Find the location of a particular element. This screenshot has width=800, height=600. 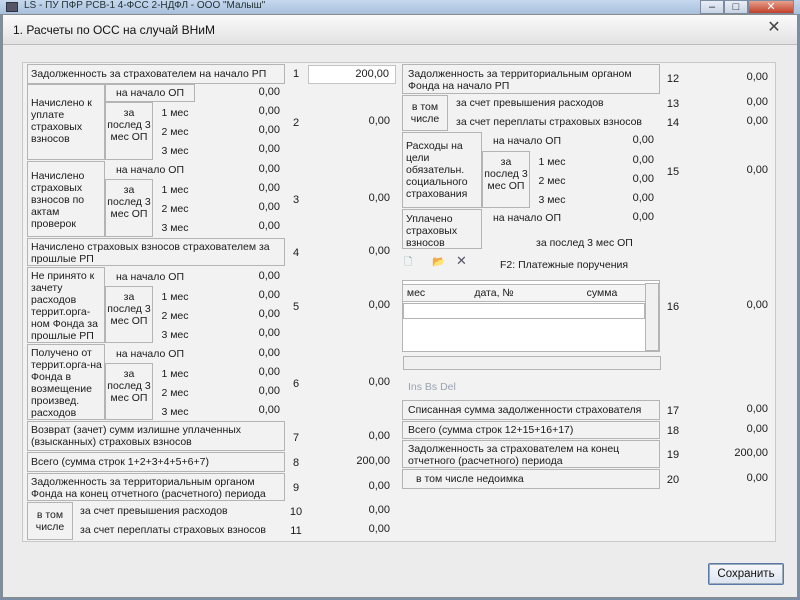

row3-m2-value: 0,00 is located at coordinates (241, 208).